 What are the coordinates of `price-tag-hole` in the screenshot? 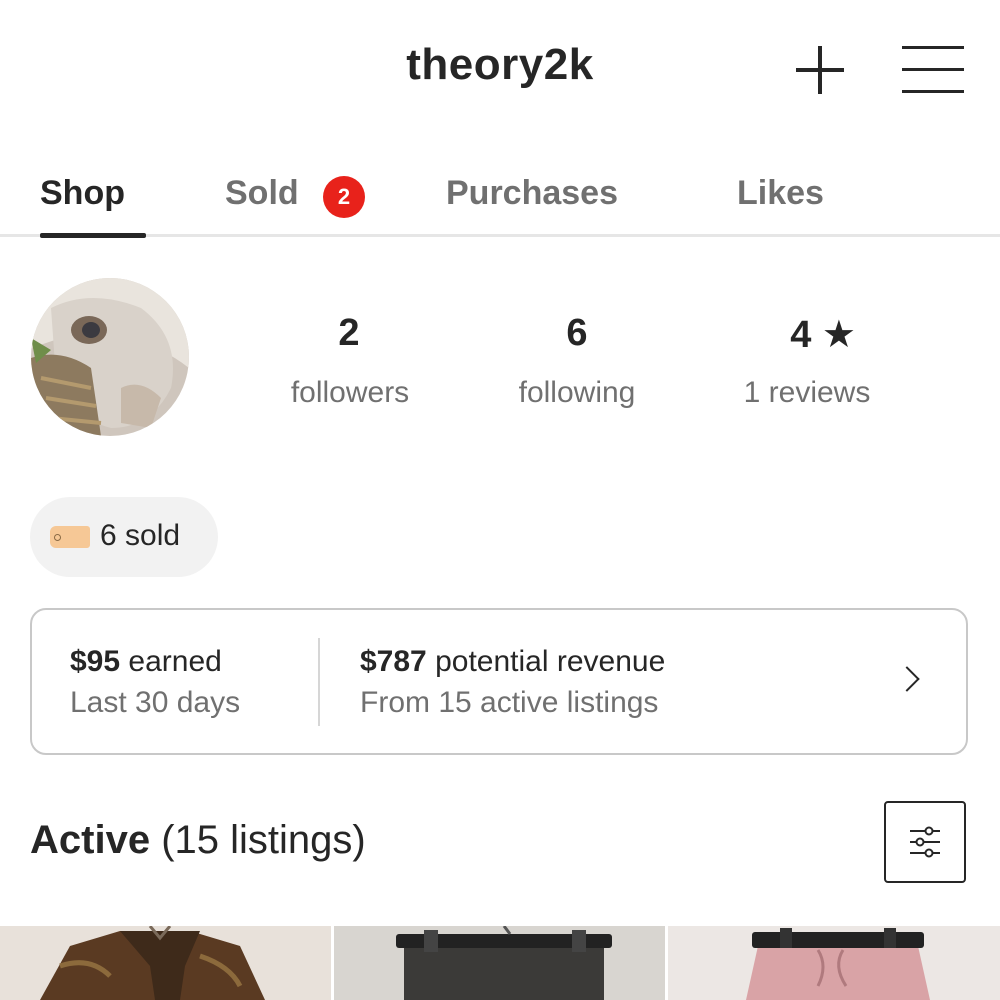 It's located at (57, 537).